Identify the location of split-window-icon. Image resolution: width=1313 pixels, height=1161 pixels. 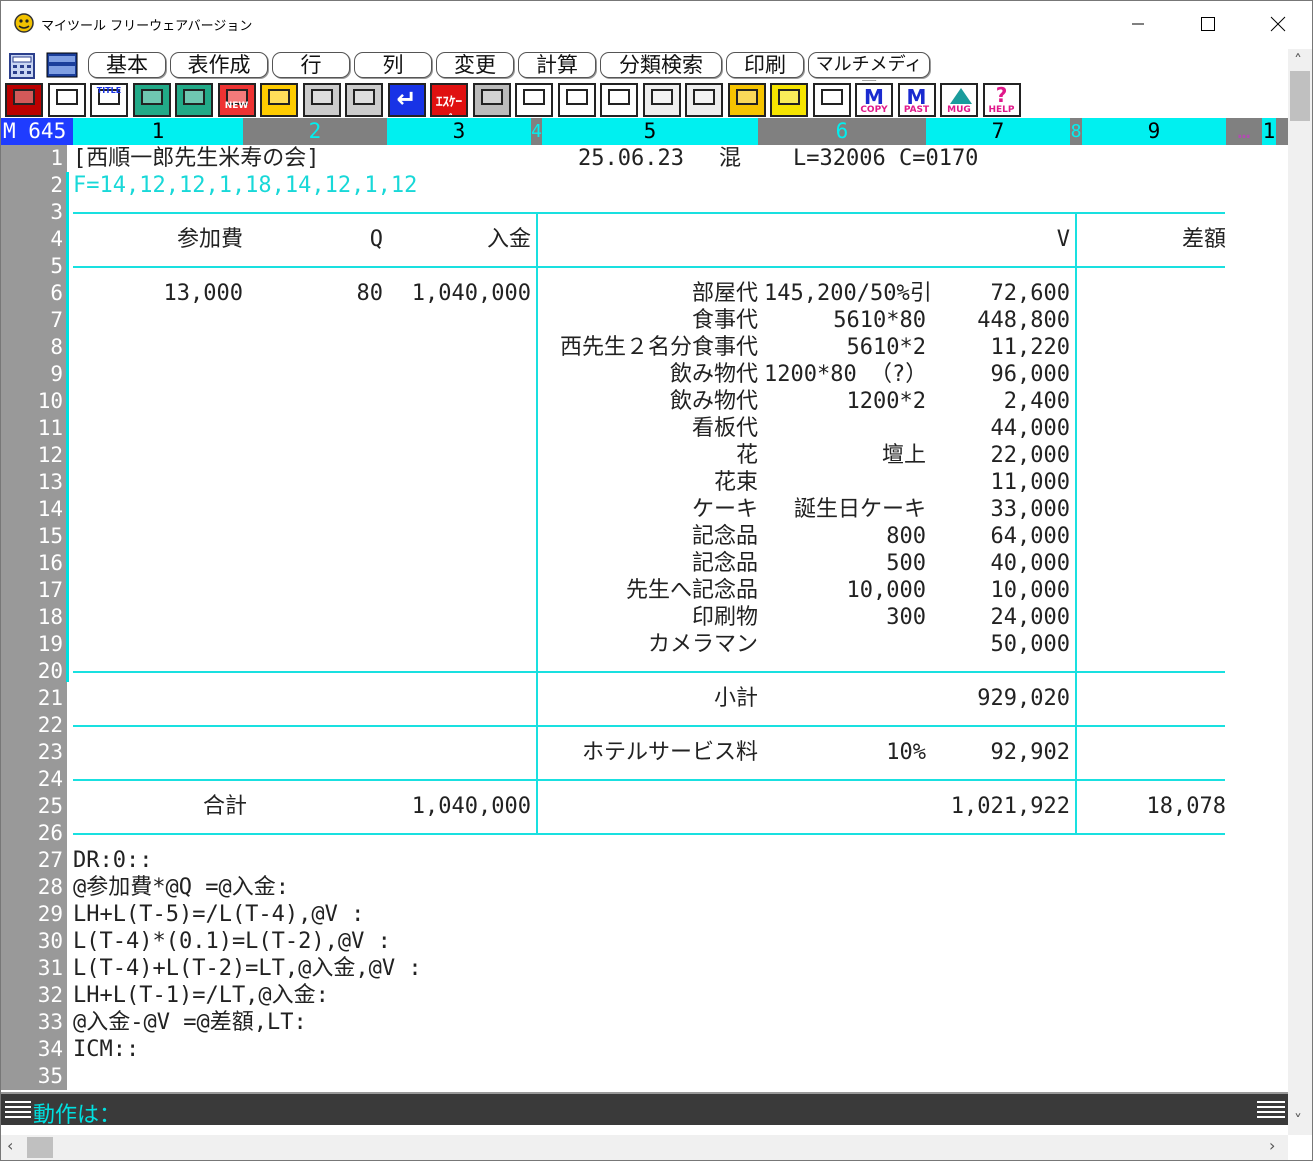
(62, 65).